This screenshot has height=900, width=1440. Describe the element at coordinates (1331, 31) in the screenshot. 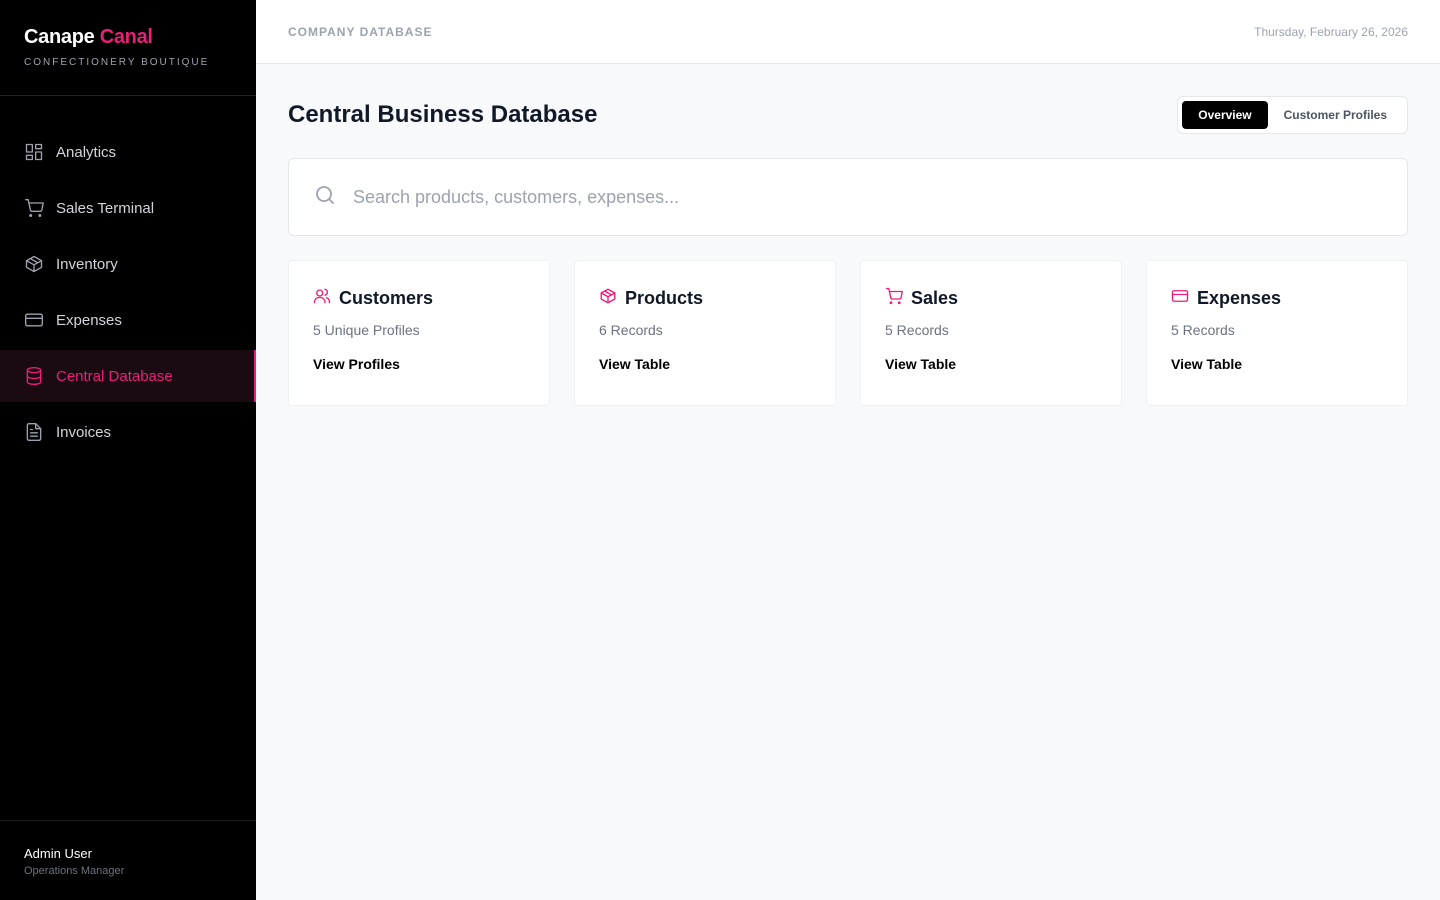

I see `current-date: Thursday, February 26, 2026` at that location.